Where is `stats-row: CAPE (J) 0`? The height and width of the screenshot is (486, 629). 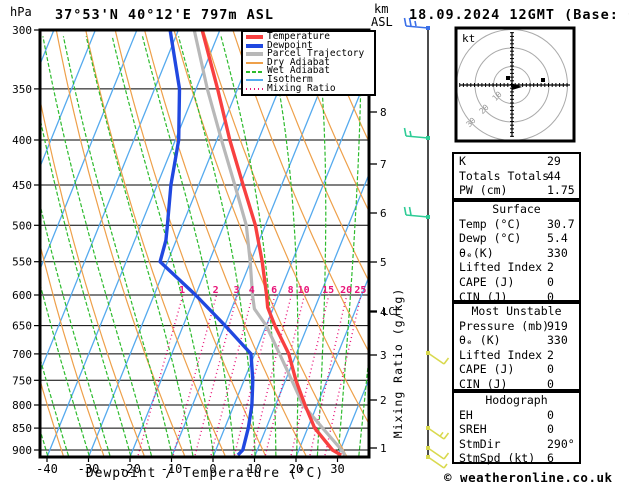 stats-row: CAPE (J) 0 is located at coordinates (516, 282).